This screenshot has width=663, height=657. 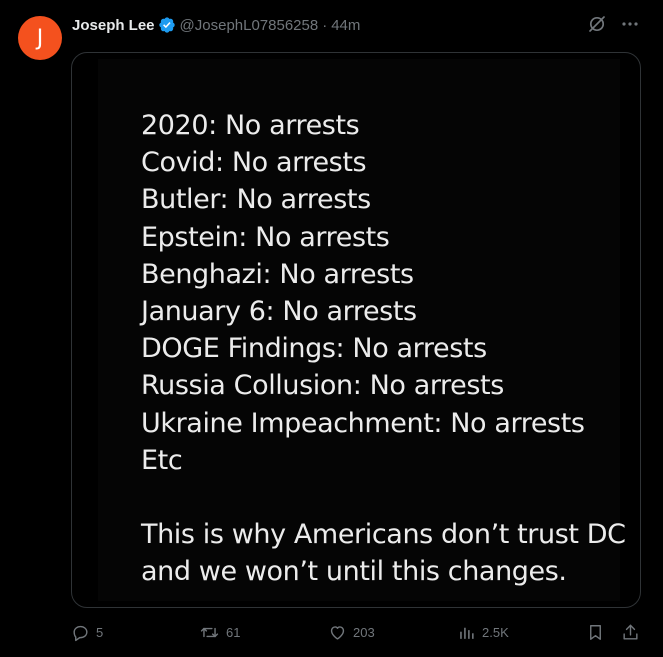 I want to click on bookmark-icon, so click(x=595, y=632).